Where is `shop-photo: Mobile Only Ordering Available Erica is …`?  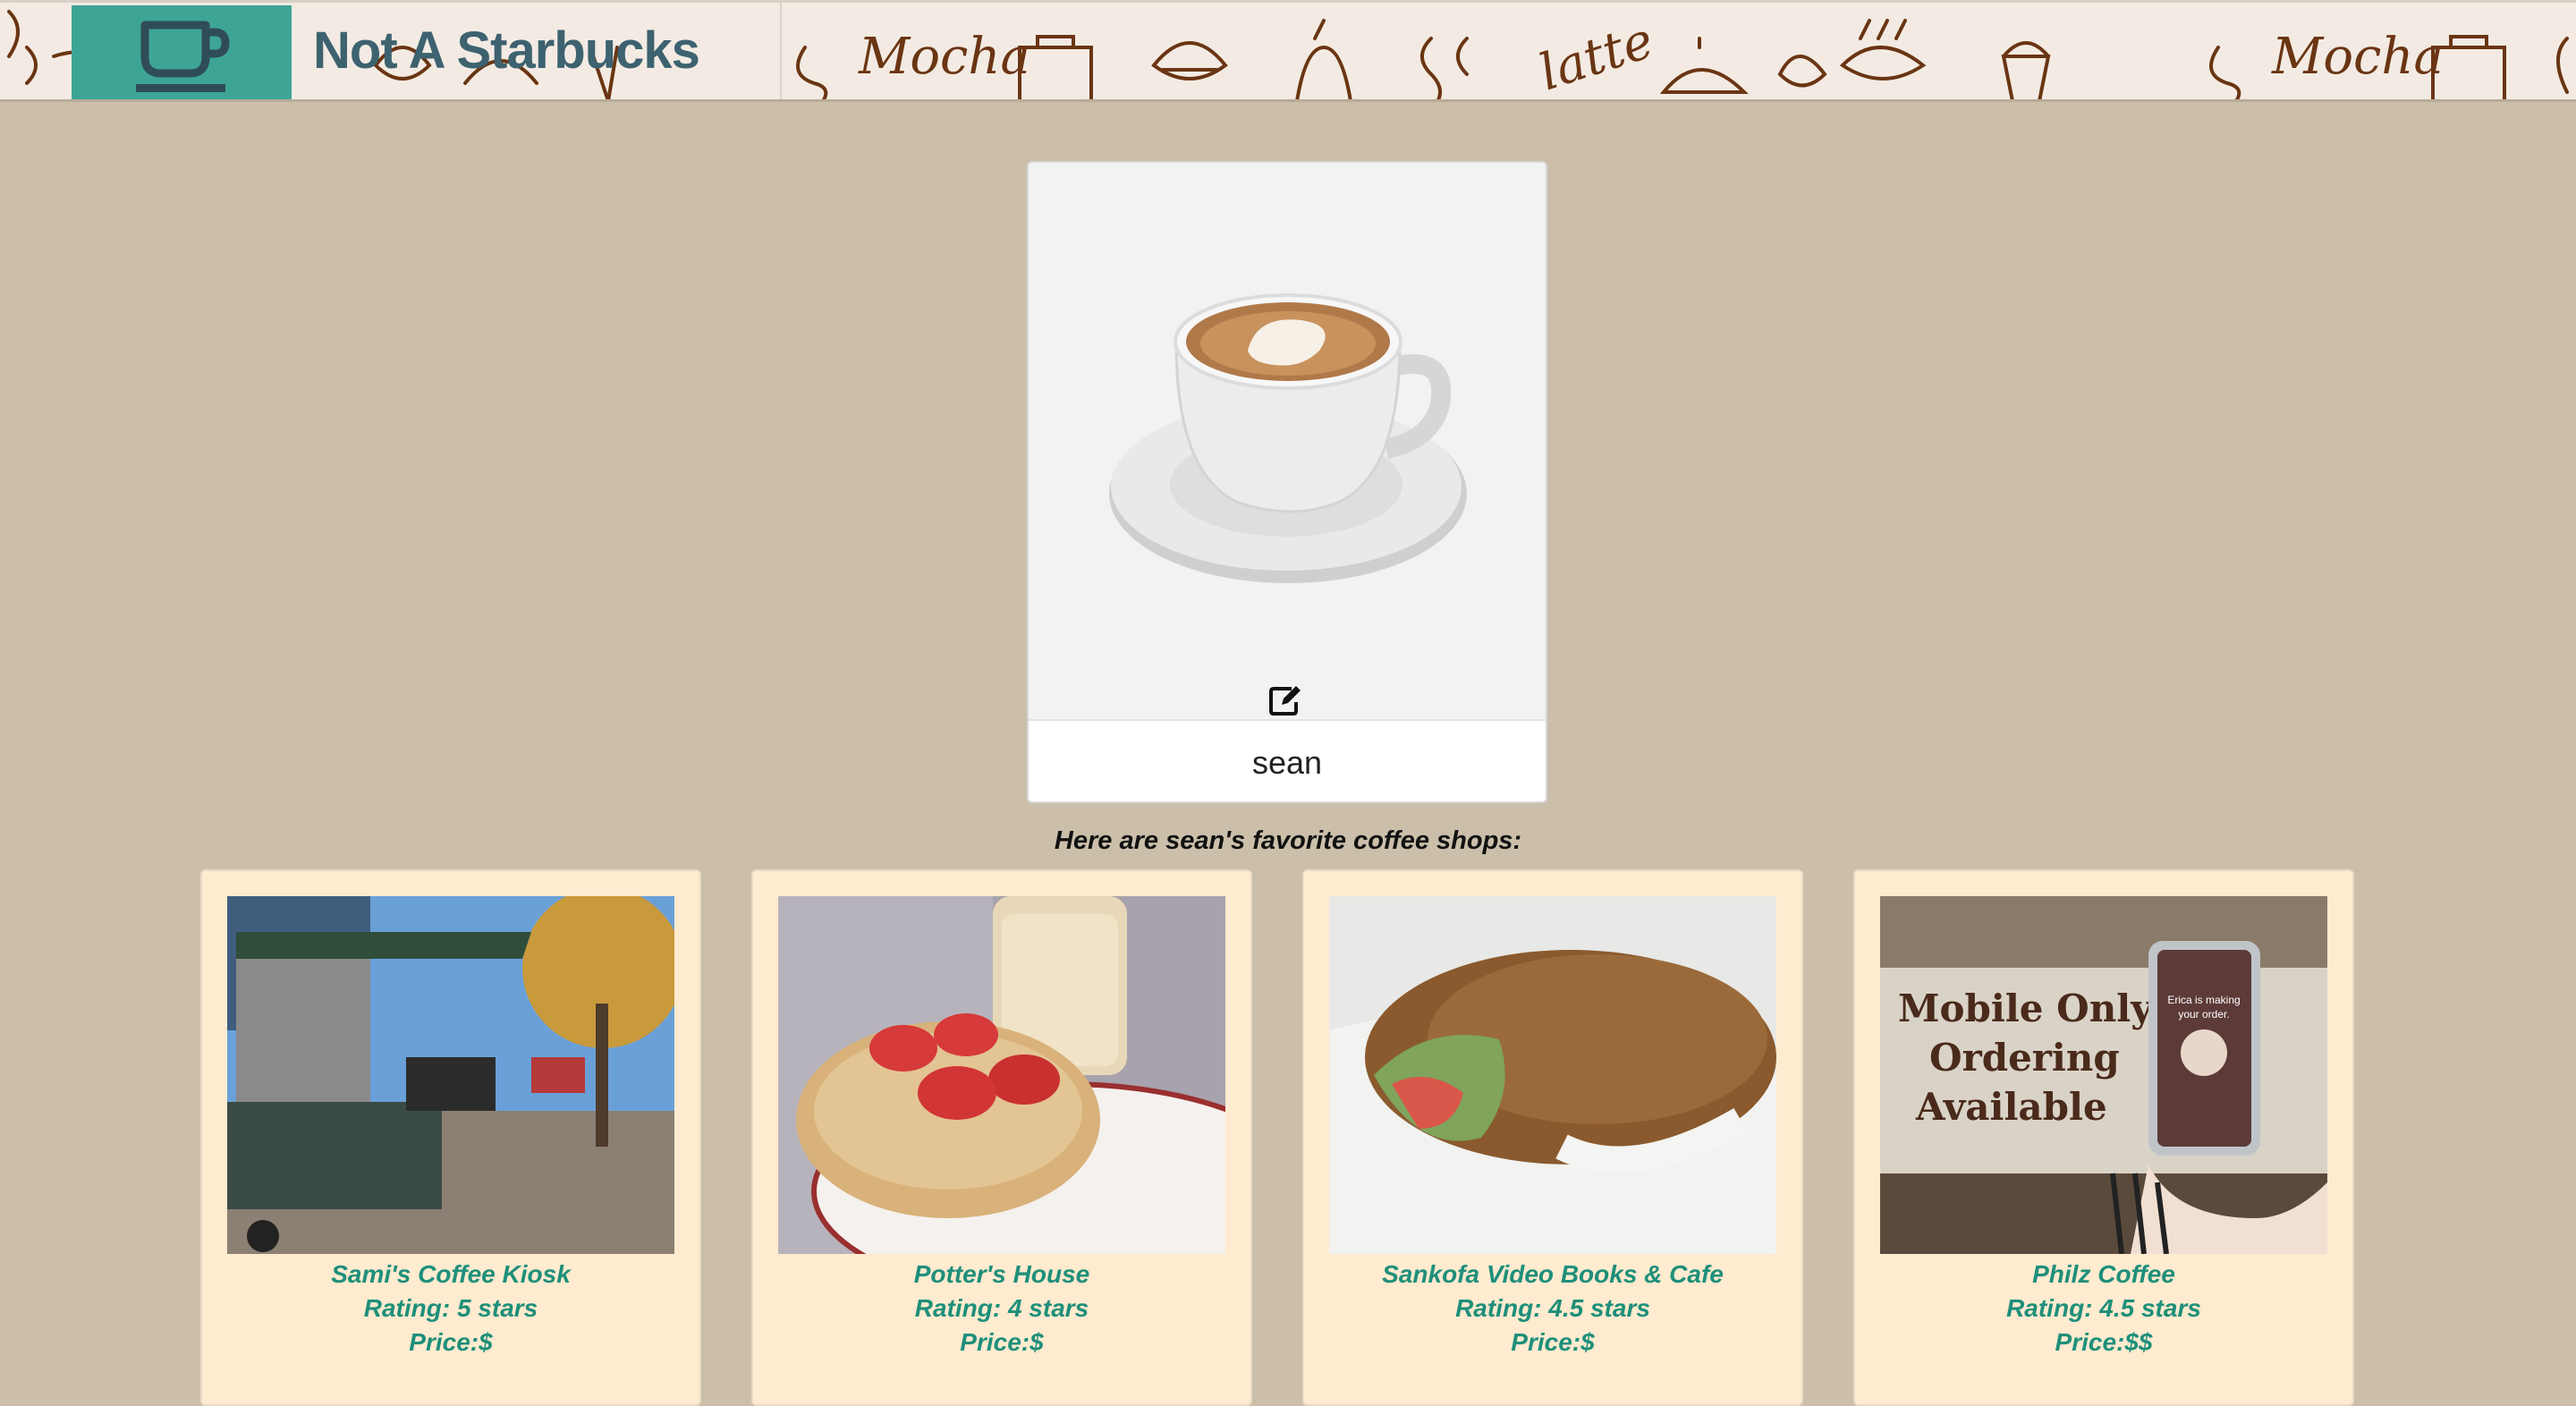
shop-photo: Mobile Only Ordering Available Erica is … is located at coordinates (2103, 1075).